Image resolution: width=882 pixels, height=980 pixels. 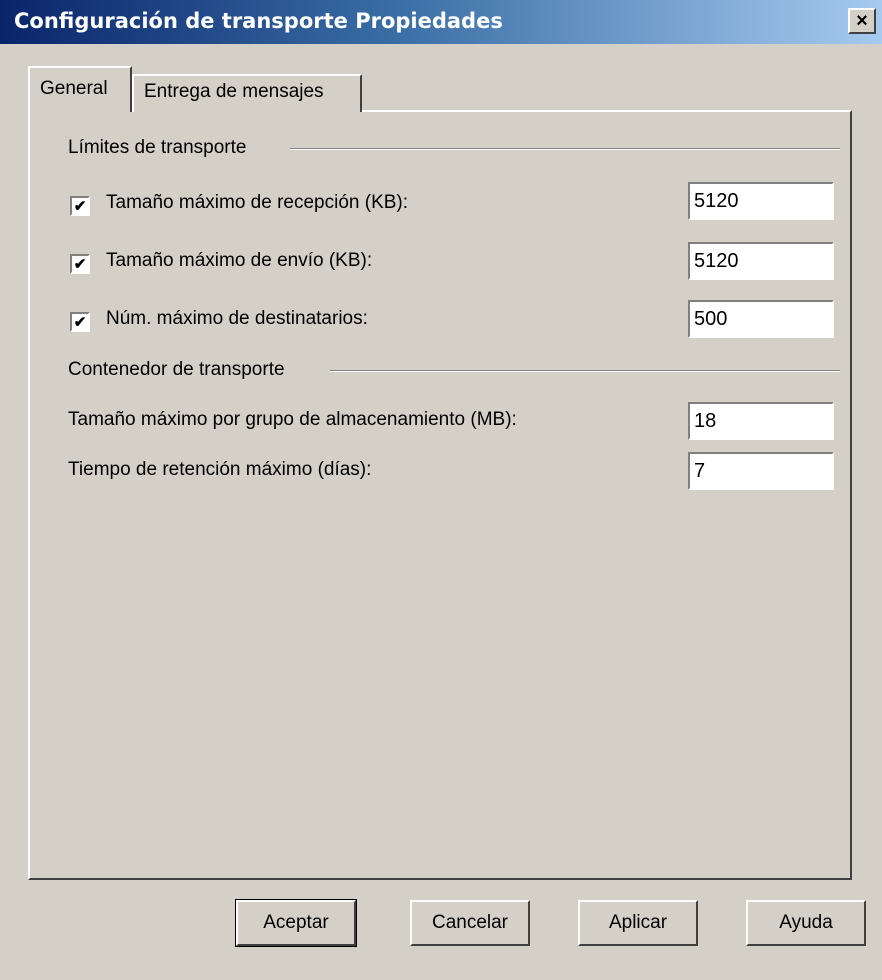 What do you see at coordinates (470, 923) in the screenshot?
I see `cancel-button: Cancelar` at bounding box center [470, 923].